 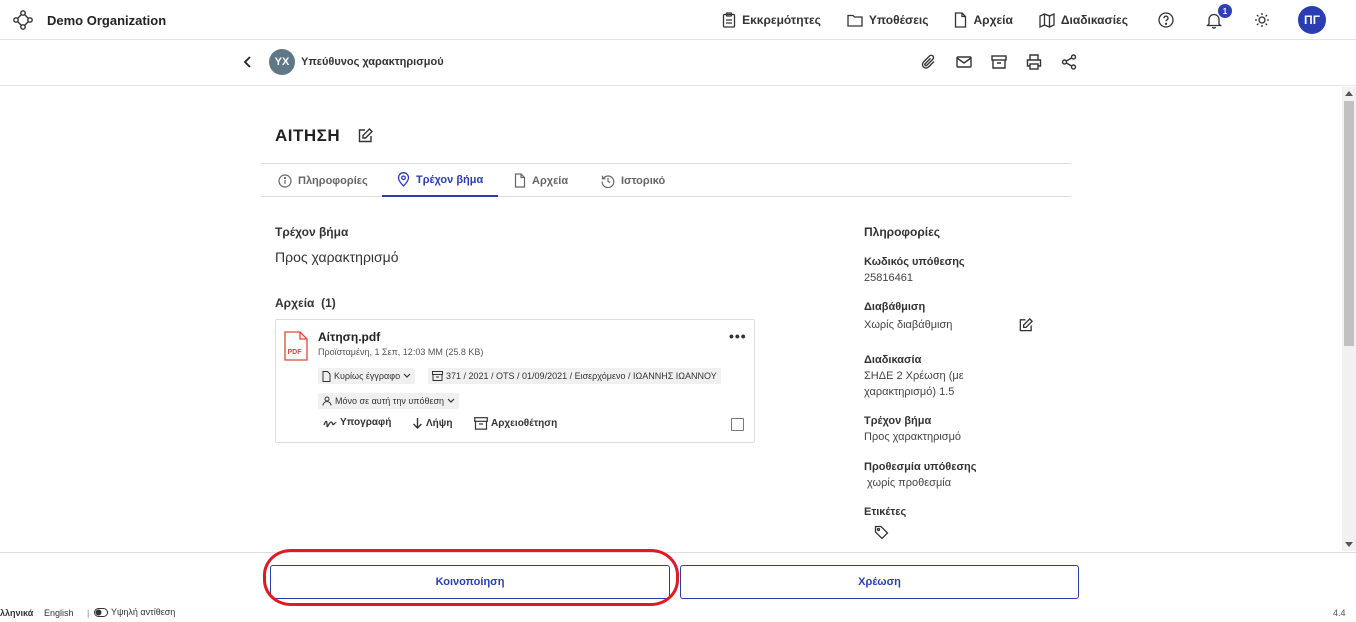 What do you see at coordinates (439, 423) in the screenshot?
I see `download-label: Λήψη` at bounding box center [439, 423].